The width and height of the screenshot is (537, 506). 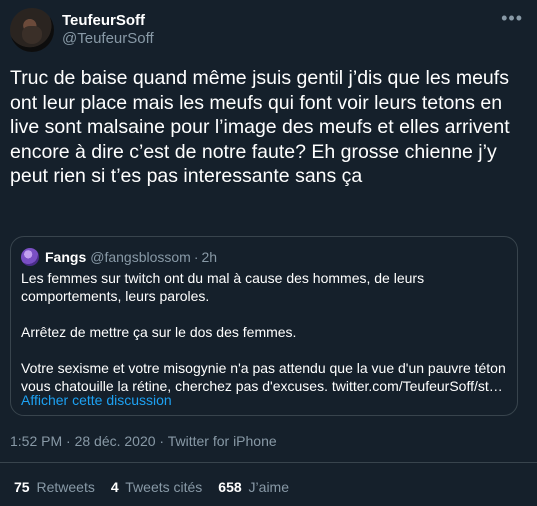 I want to click on author-display-name: TeufeurSoff, so click(x=108, y=21).